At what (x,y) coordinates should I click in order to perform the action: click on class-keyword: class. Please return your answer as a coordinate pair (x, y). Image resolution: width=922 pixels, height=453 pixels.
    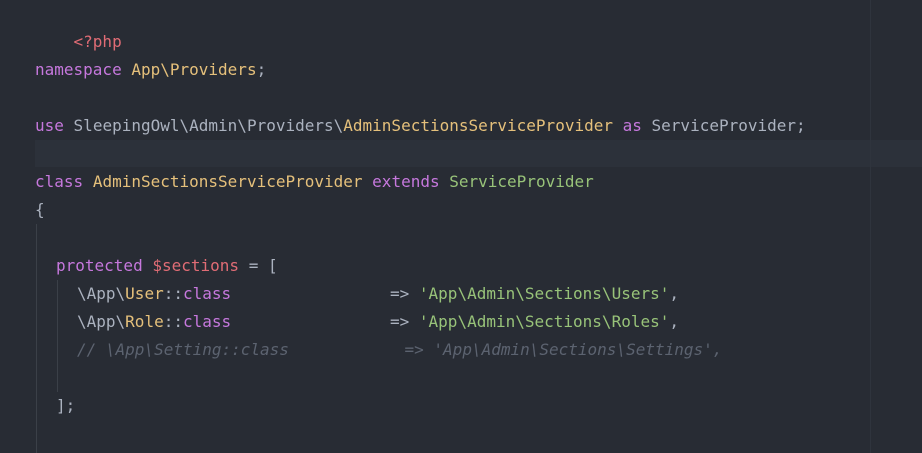
    Looking at the image, I should click on (59, 181).